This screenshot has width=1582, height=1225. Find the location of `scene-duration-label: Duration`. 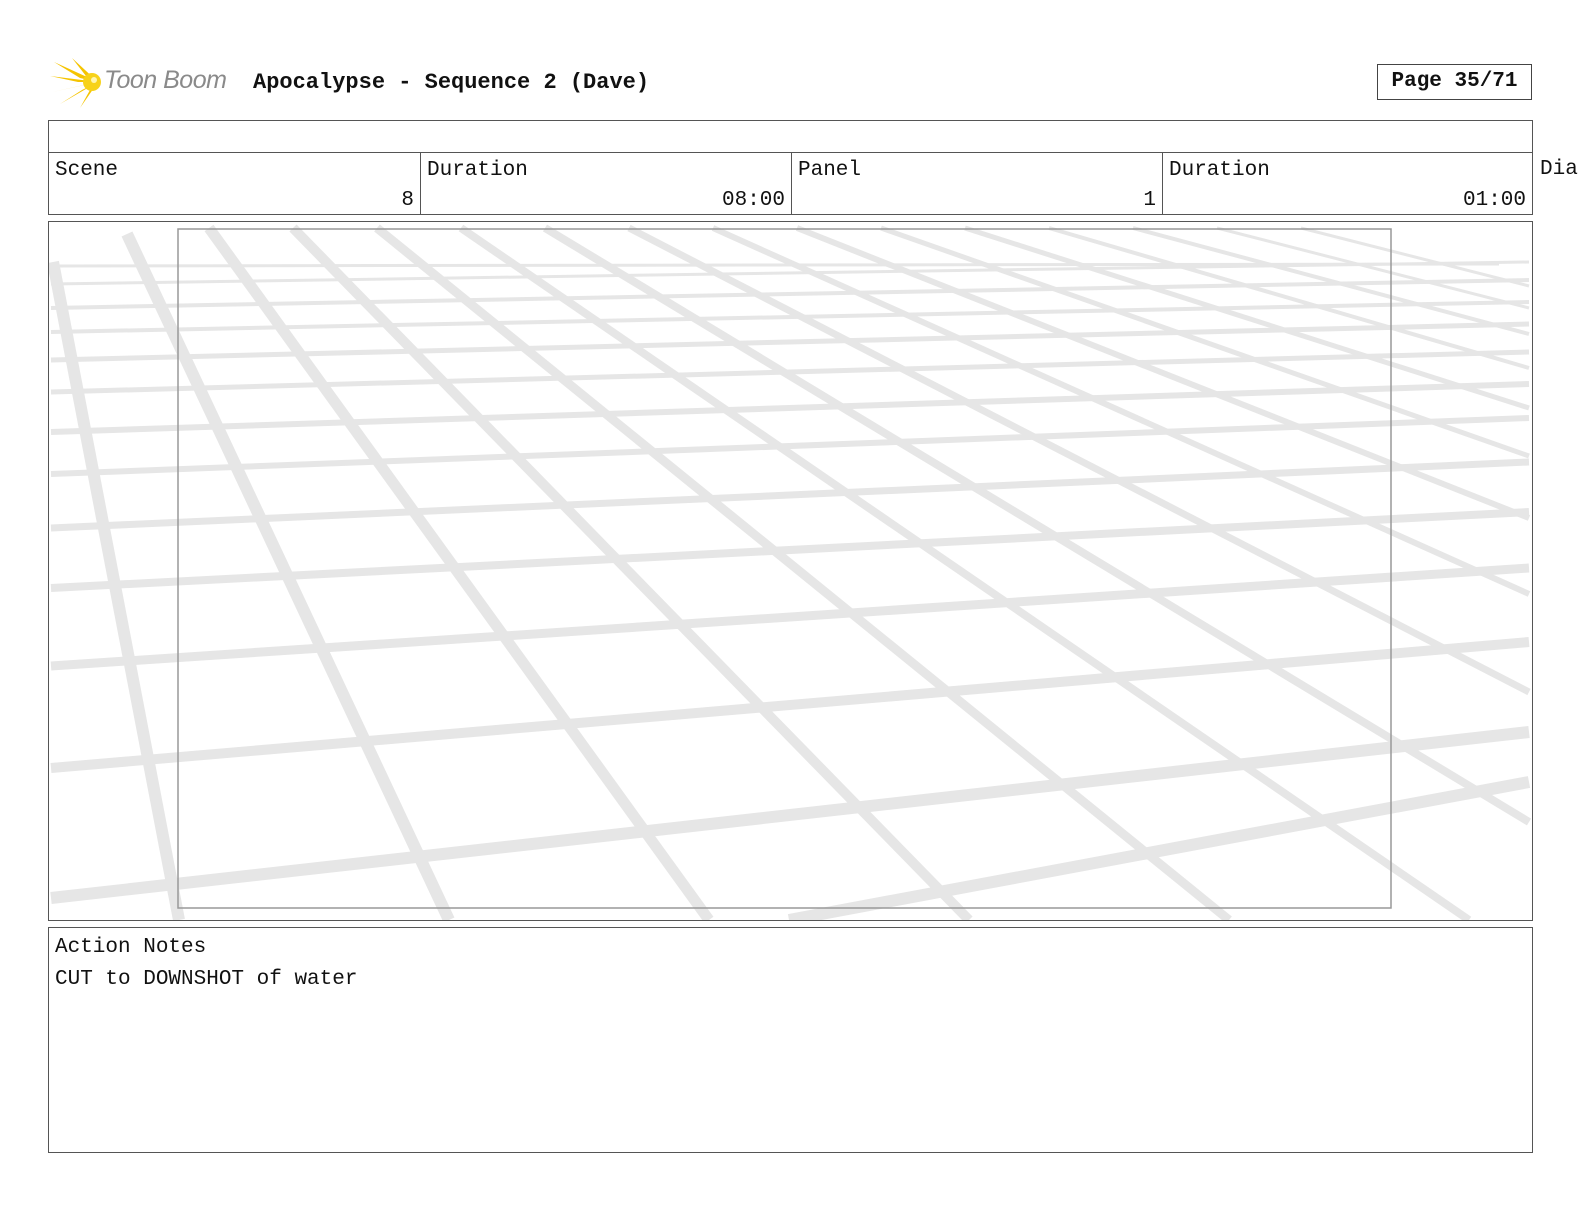

scene-duration-label: Duration is located at coordinates (477, 170).